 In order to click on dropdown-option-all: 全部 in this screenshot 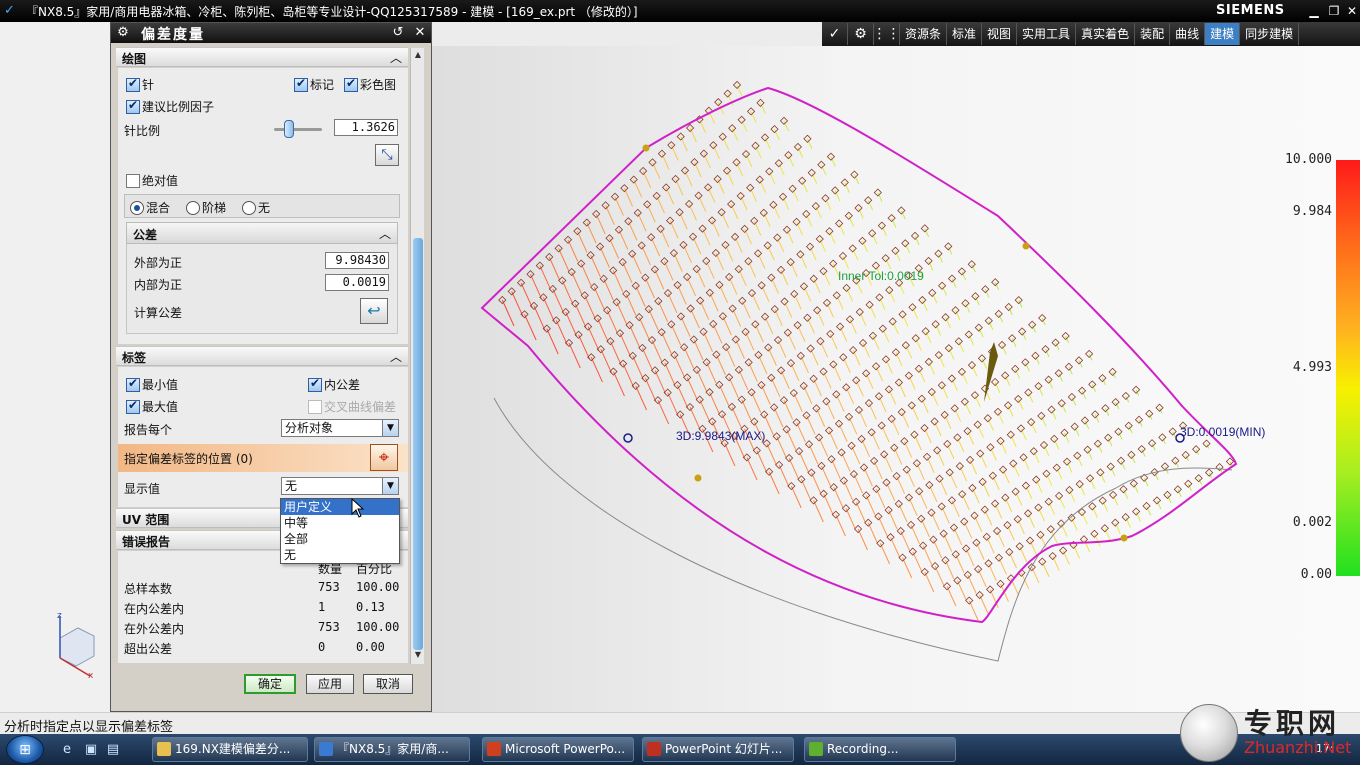, I will do `click(340, 539)`.